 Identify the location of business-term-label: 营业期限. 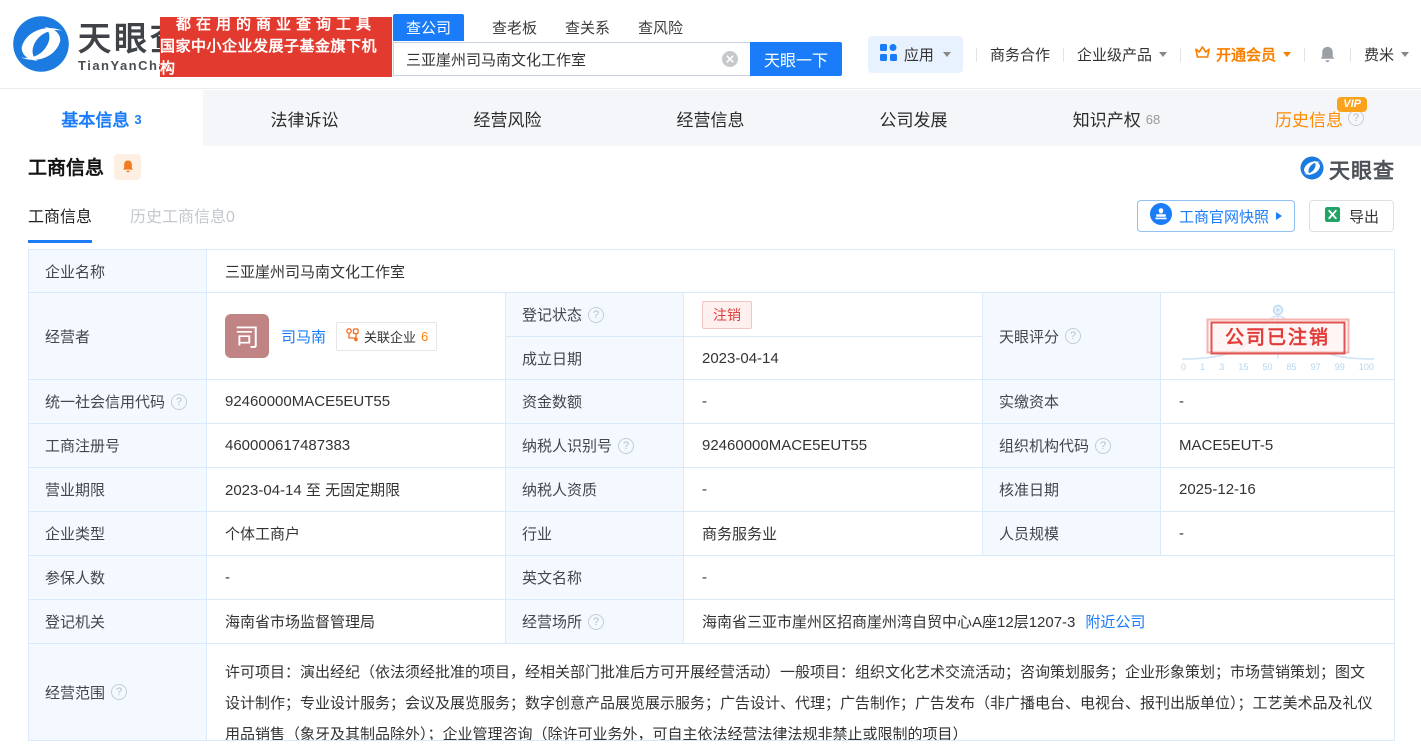
(118, 490).